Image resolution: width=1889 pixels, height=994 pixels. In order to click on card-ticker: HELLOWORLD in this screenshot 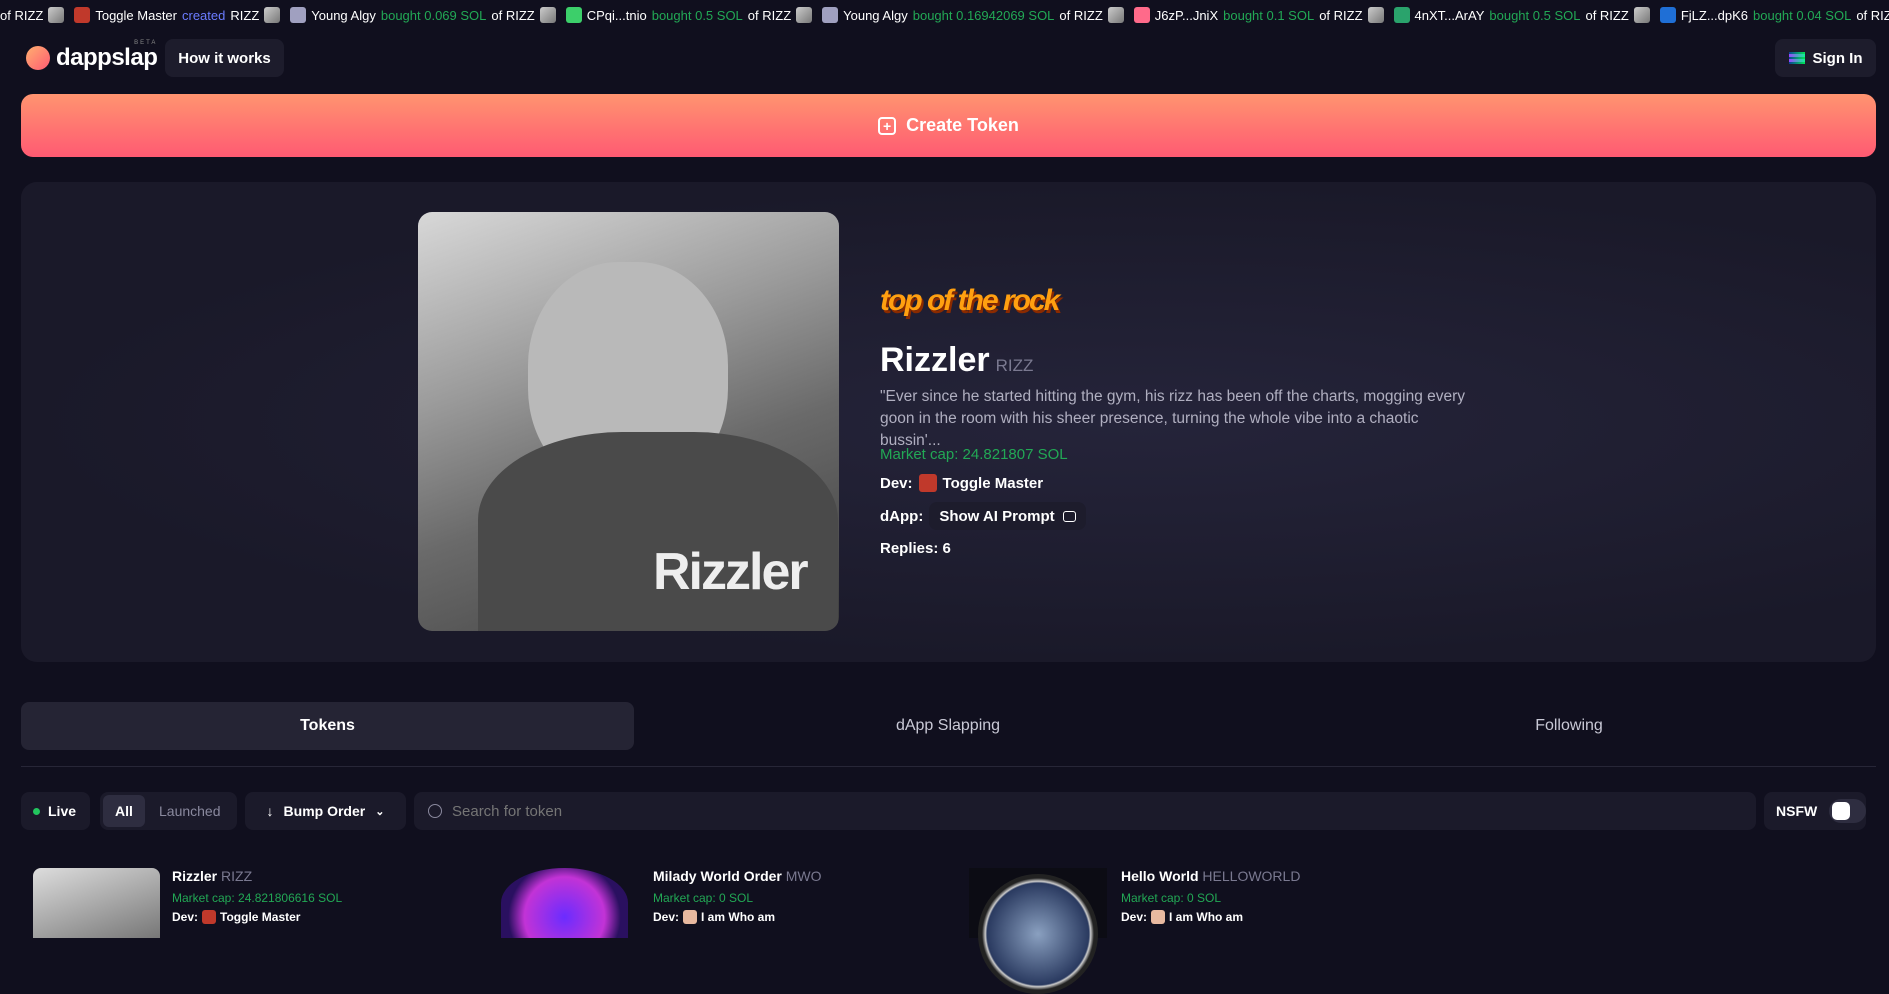, I will do `click(1251, 876)`.